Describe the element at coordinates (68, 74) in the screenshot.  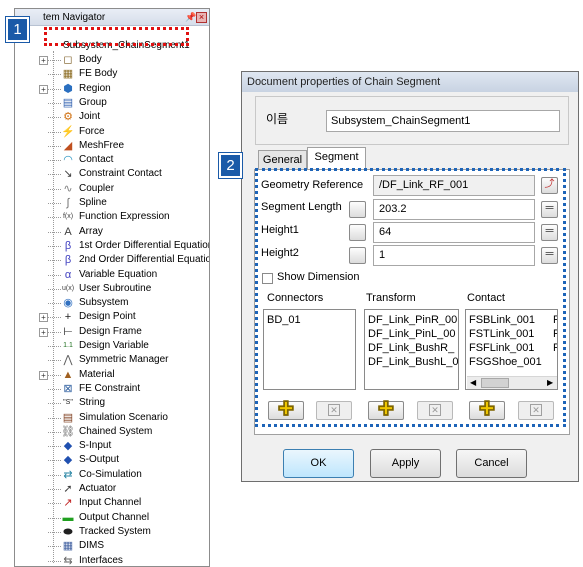
I see `fe-body-icon: ▦` at that location.